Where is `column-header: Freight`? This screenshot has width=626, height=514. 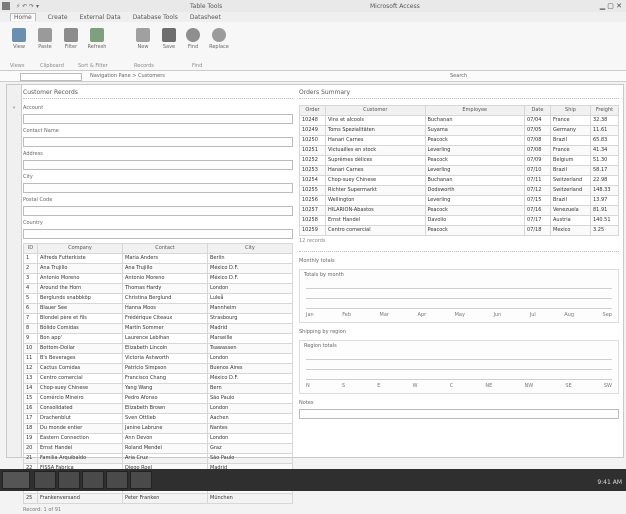
column-header: Freight is located at coordinates (604, 110).